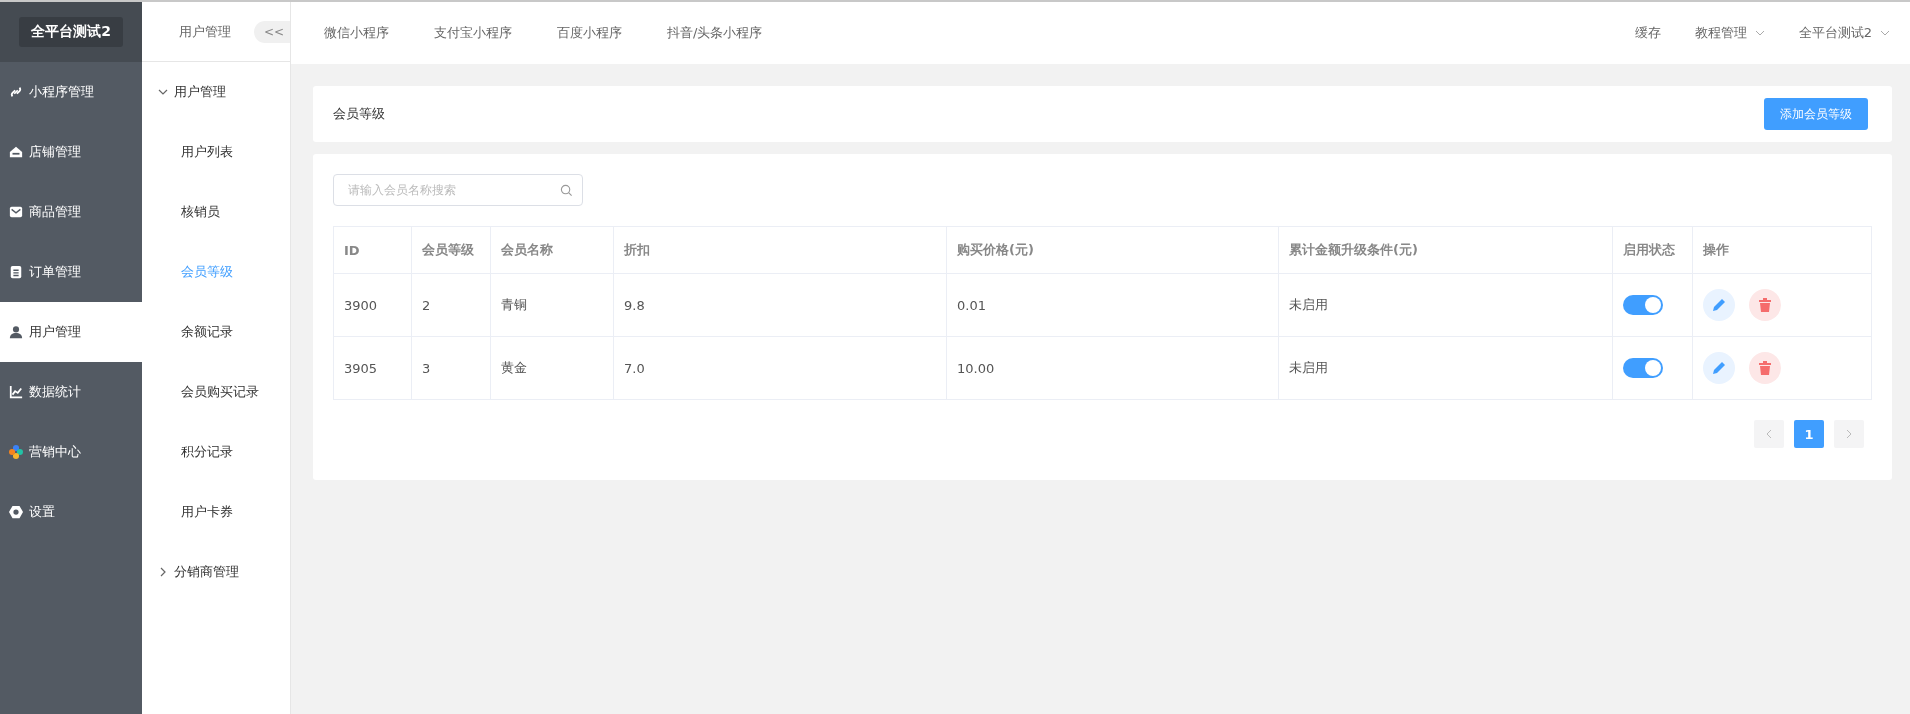 The height and width of the screenshot is (714, 1910). What do you see at coordinates (71, 272) in the screenshot?
I see `sidebar-item: 订单管理` at bounding box center [71, 272].